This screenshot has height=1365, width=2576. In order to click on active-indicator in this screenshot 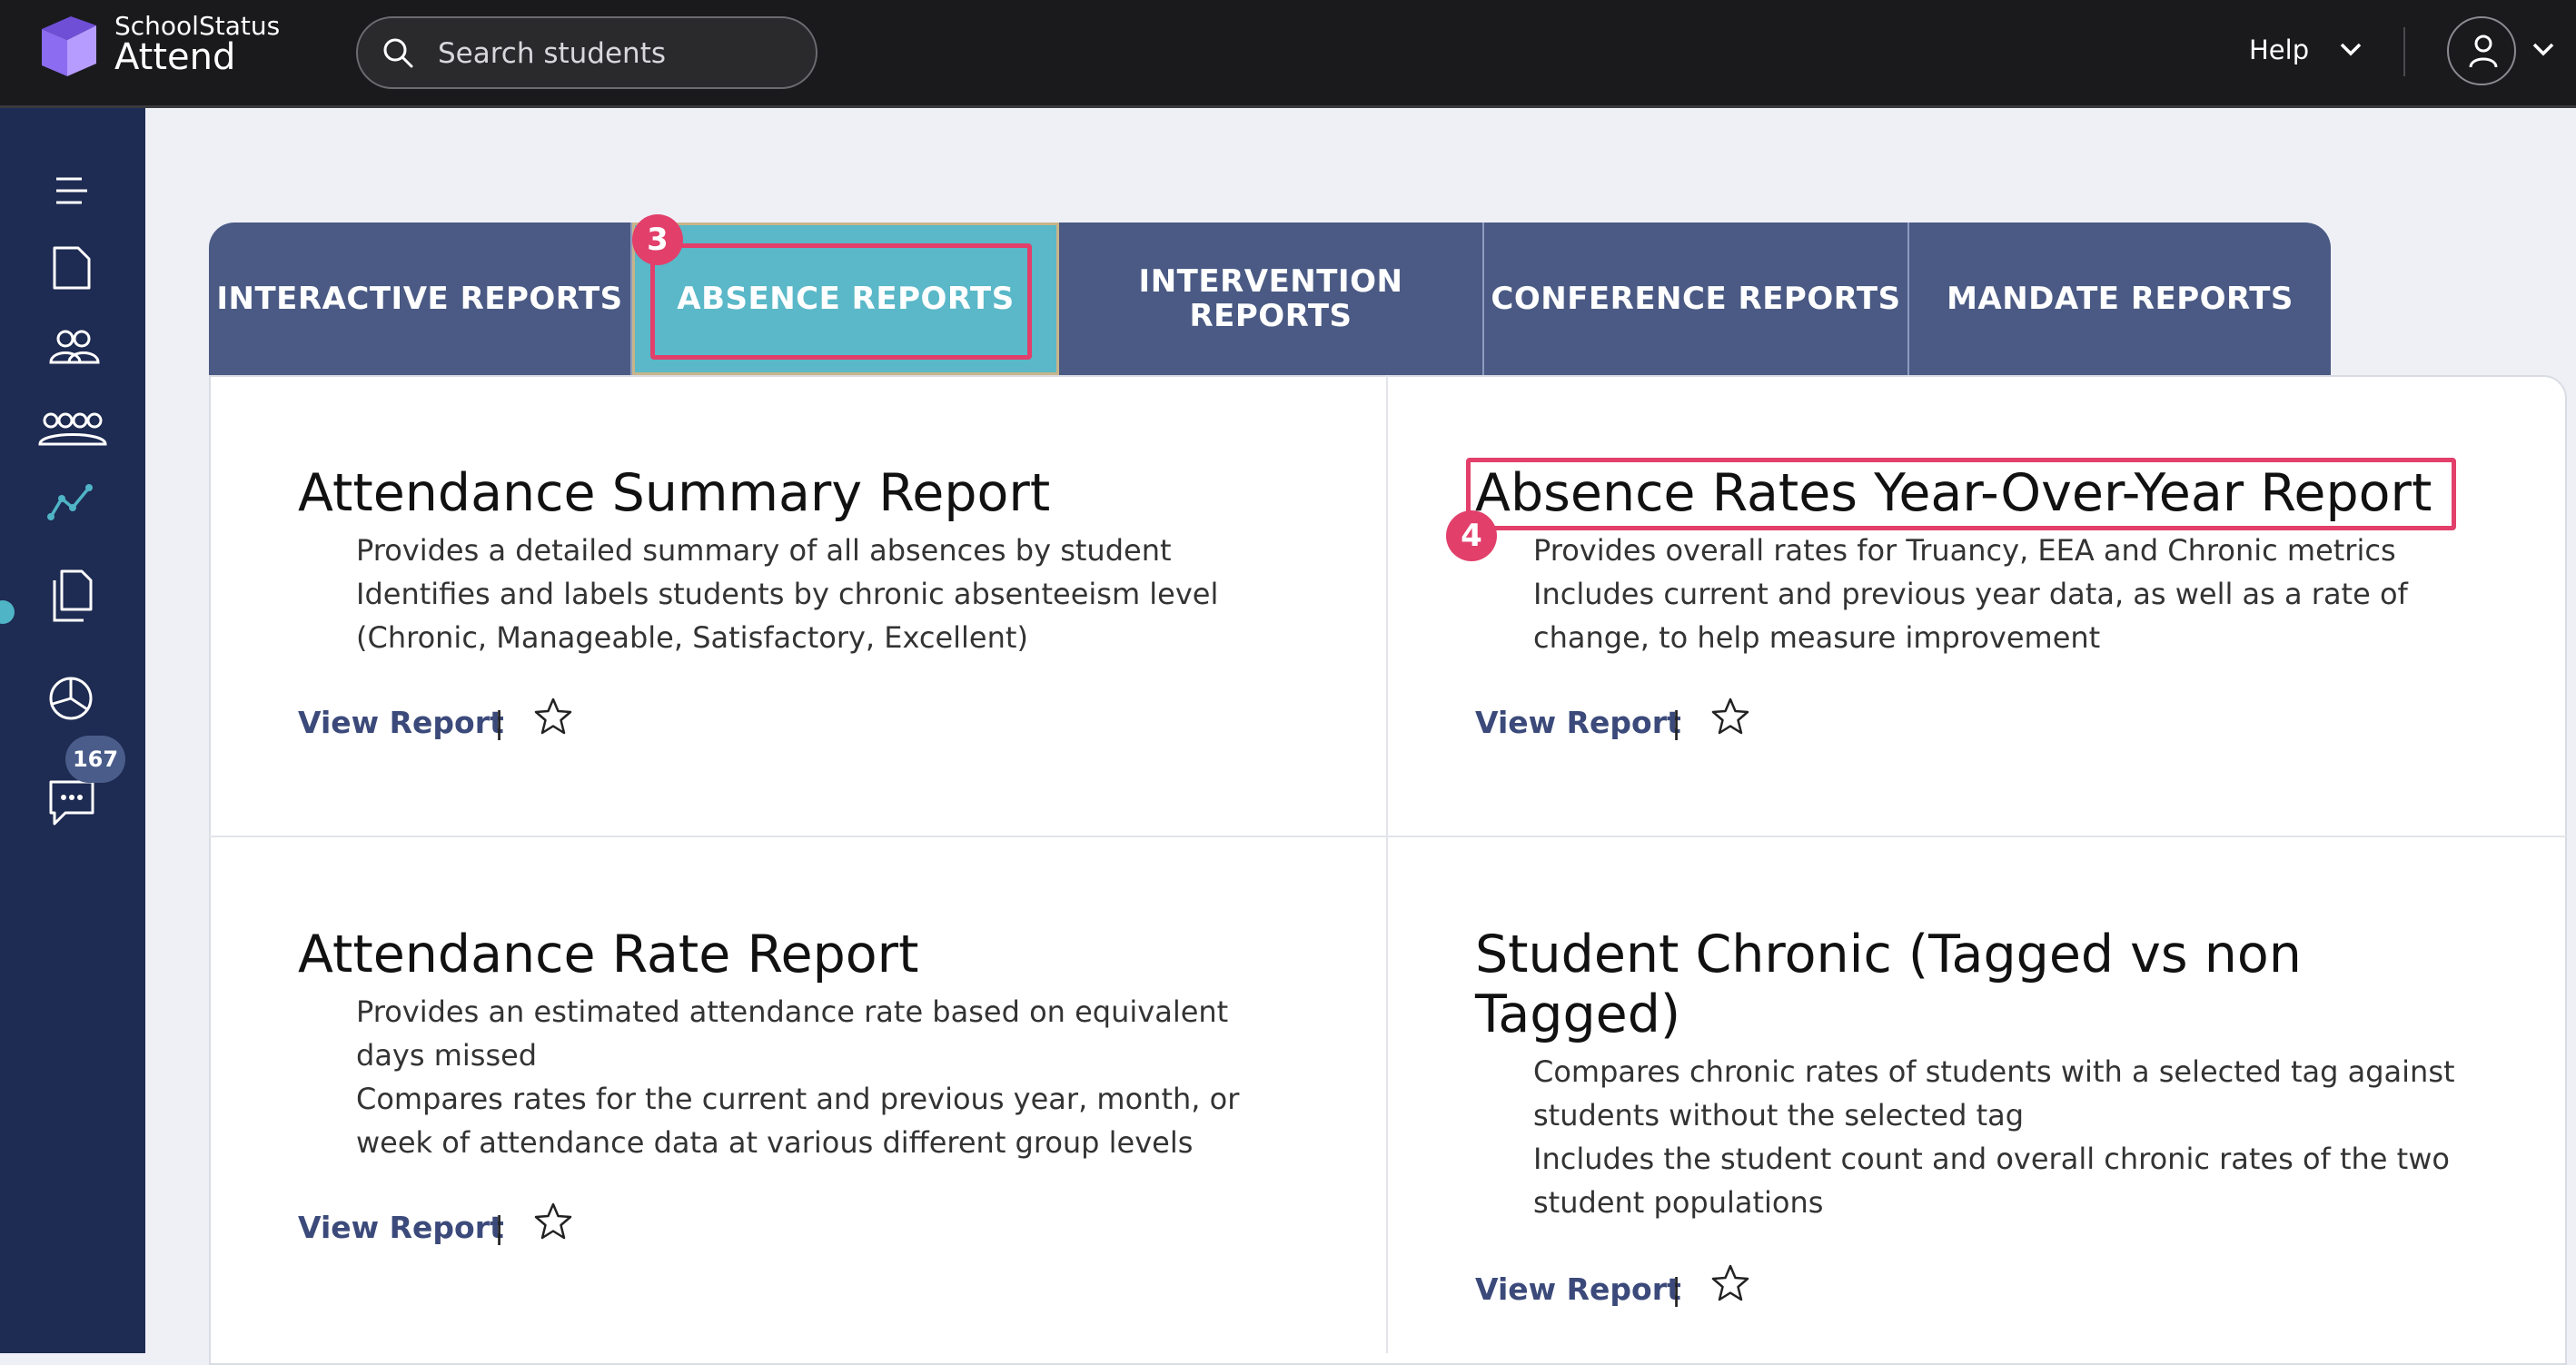, I will do `click(7, 612)`.